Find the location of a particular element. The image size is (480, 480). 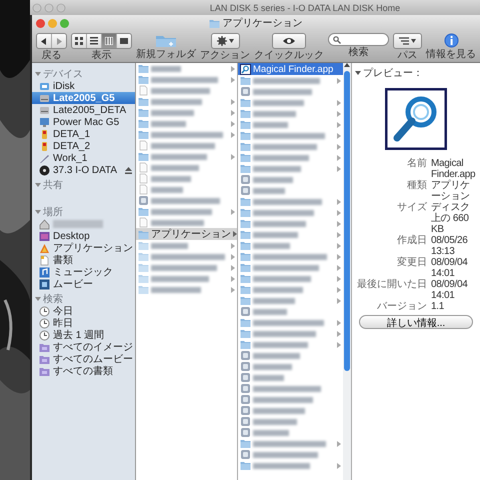

sidebar-item: 昨日 is located at coordinates (83, 323).